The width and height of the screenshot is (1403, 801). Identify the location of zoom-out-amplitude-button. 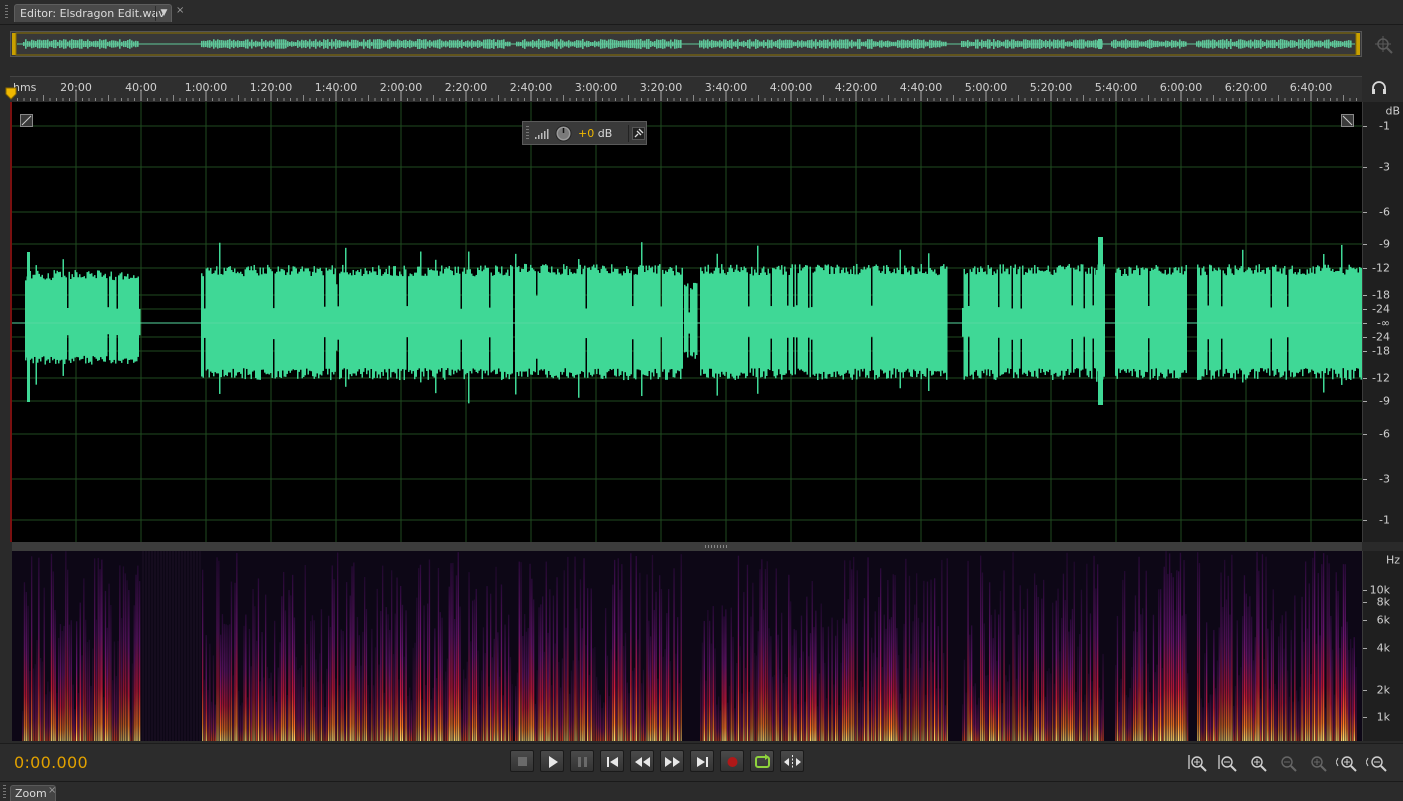
(1227, 762).